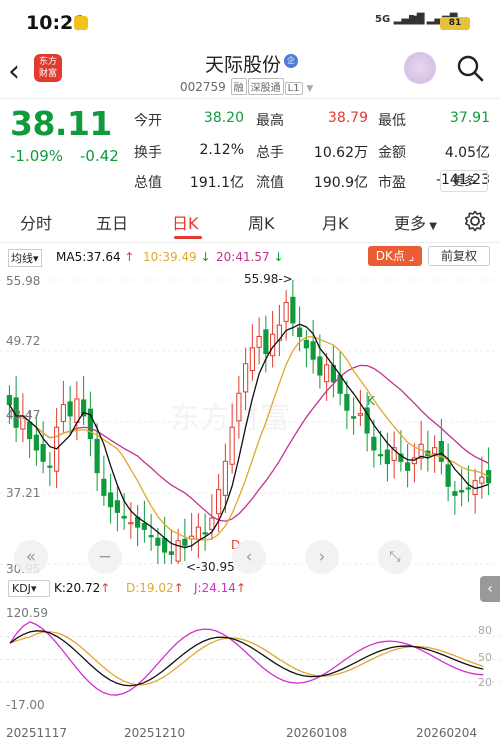 The image size is (500, 753). I want to click on tag-margin: 融, so click(238, 86).